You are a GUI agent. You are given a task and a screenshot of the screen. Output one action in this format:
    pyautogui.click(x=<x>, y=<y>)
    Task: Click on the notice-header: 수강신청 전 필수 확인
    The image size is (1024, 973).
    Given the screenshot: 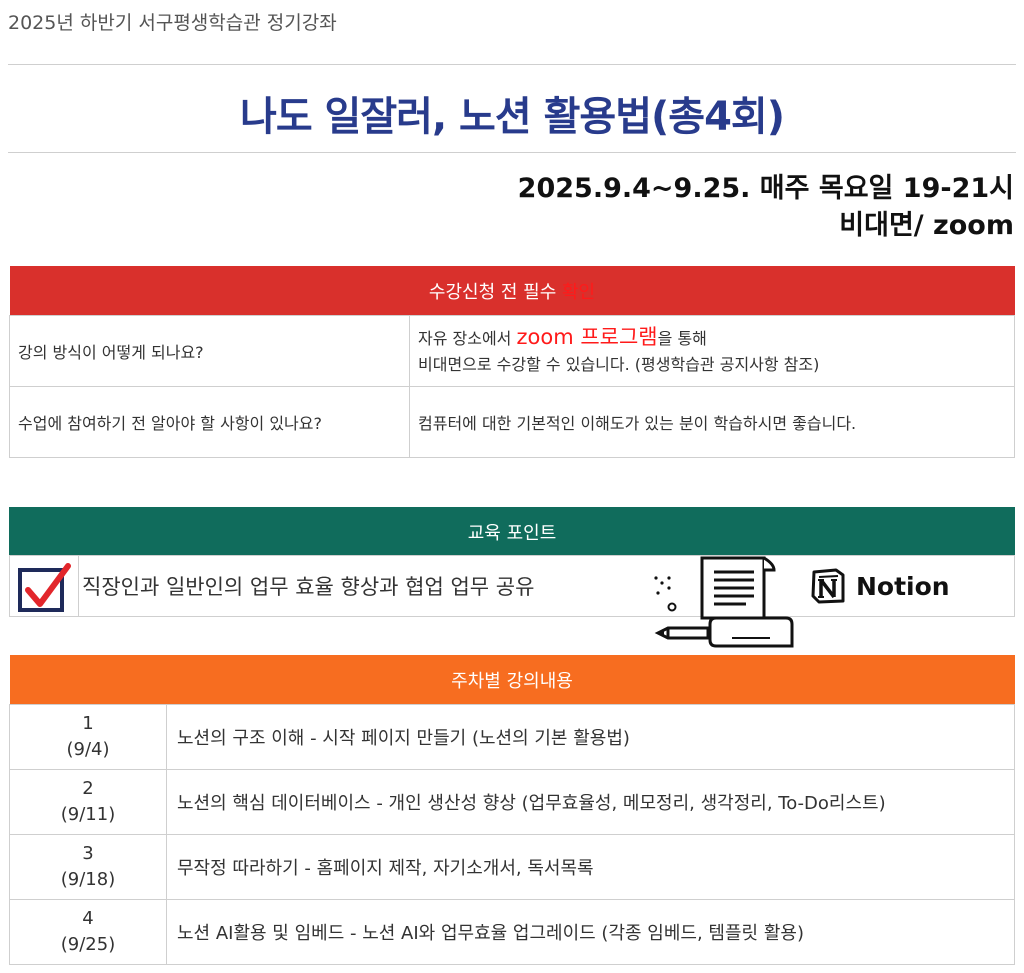 What is the action you would take?
    pyautogui.click(x=512, y=291)
    